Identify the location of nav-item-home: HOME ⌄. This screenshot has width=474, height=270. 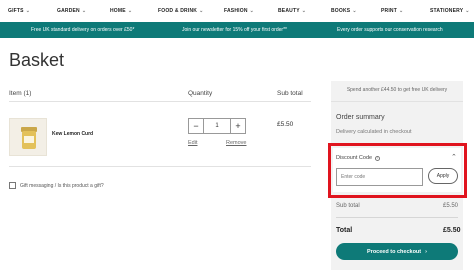
(121, 11).